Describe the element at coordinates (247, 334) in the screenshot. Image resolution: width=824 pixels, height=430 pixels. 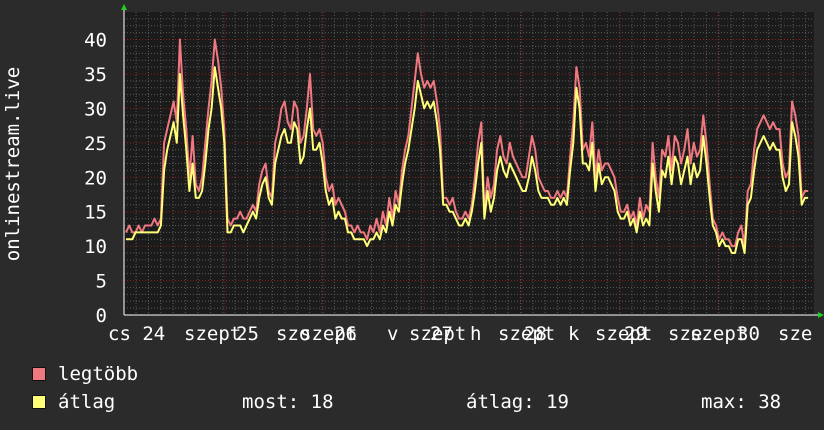
I see `x-tick-label: 25` at that location.